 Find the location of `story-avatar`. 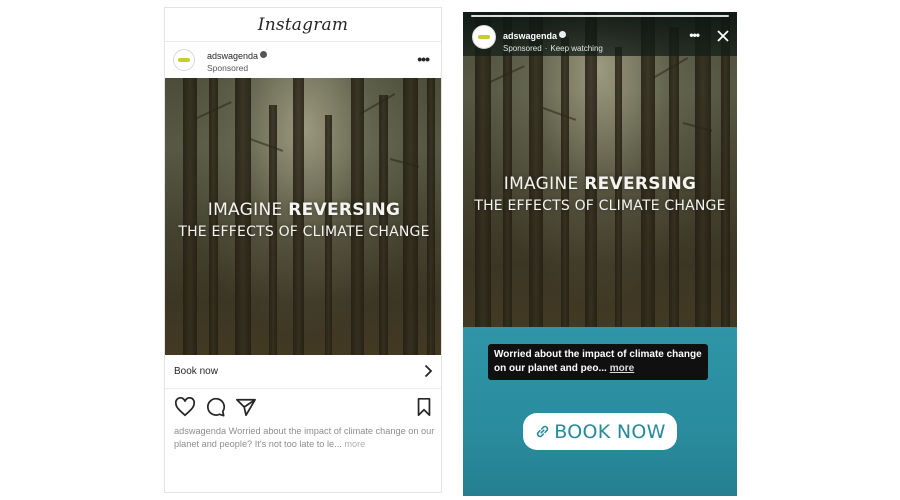

story-avatar is located at coordinates (484, 37).